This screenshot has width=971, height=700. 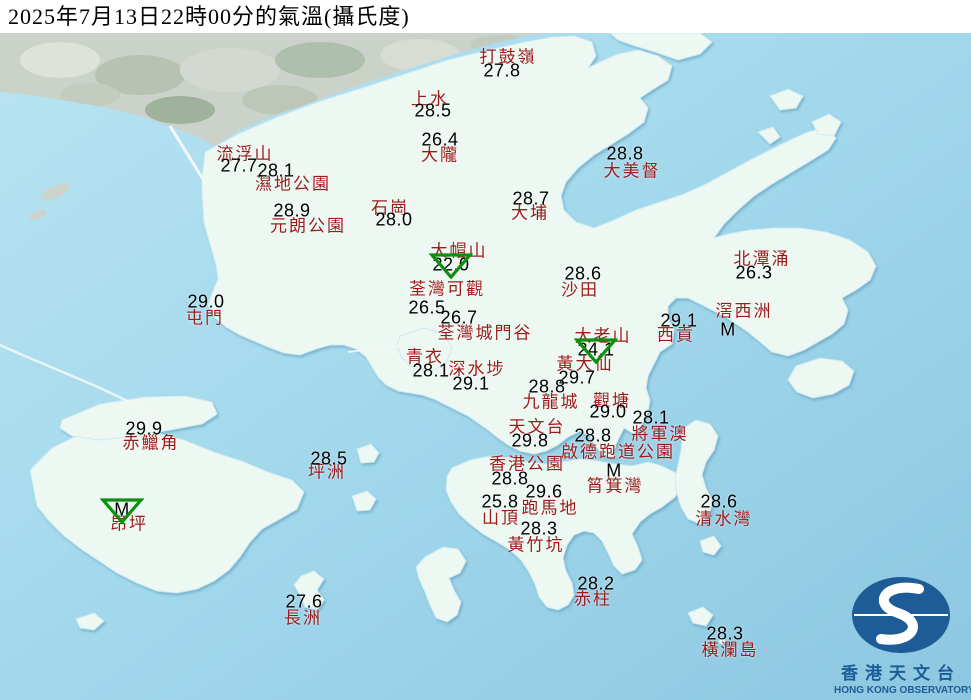 What do you see at coordinates (901, 673) in the screenshot?
I see `logo-chinese-label: 香港天文台` at bounding box center [901, 673].